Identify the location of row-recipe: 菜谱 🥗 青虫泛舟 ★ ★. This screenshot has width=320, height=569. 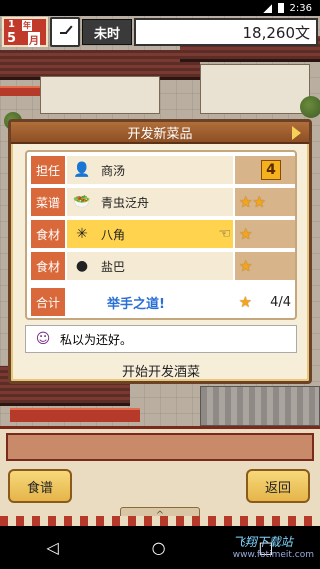
(163, 202).